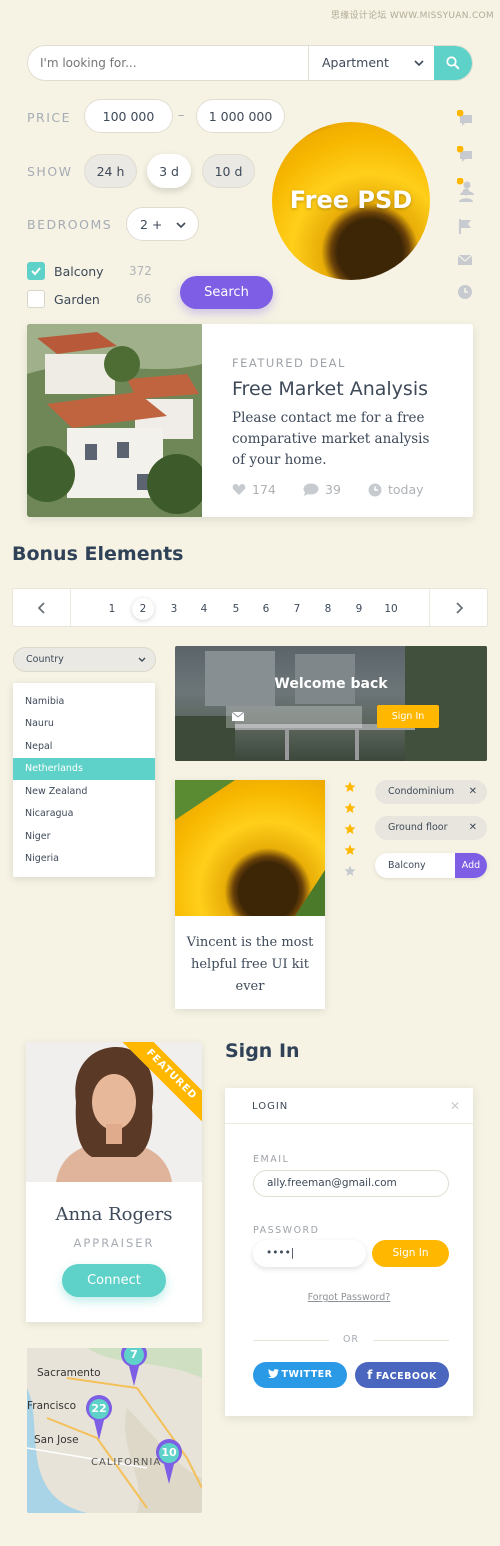 The height and width of the screenshot is (1546, 500). I want to click on connect-button: Connect, so click(114, 1280).